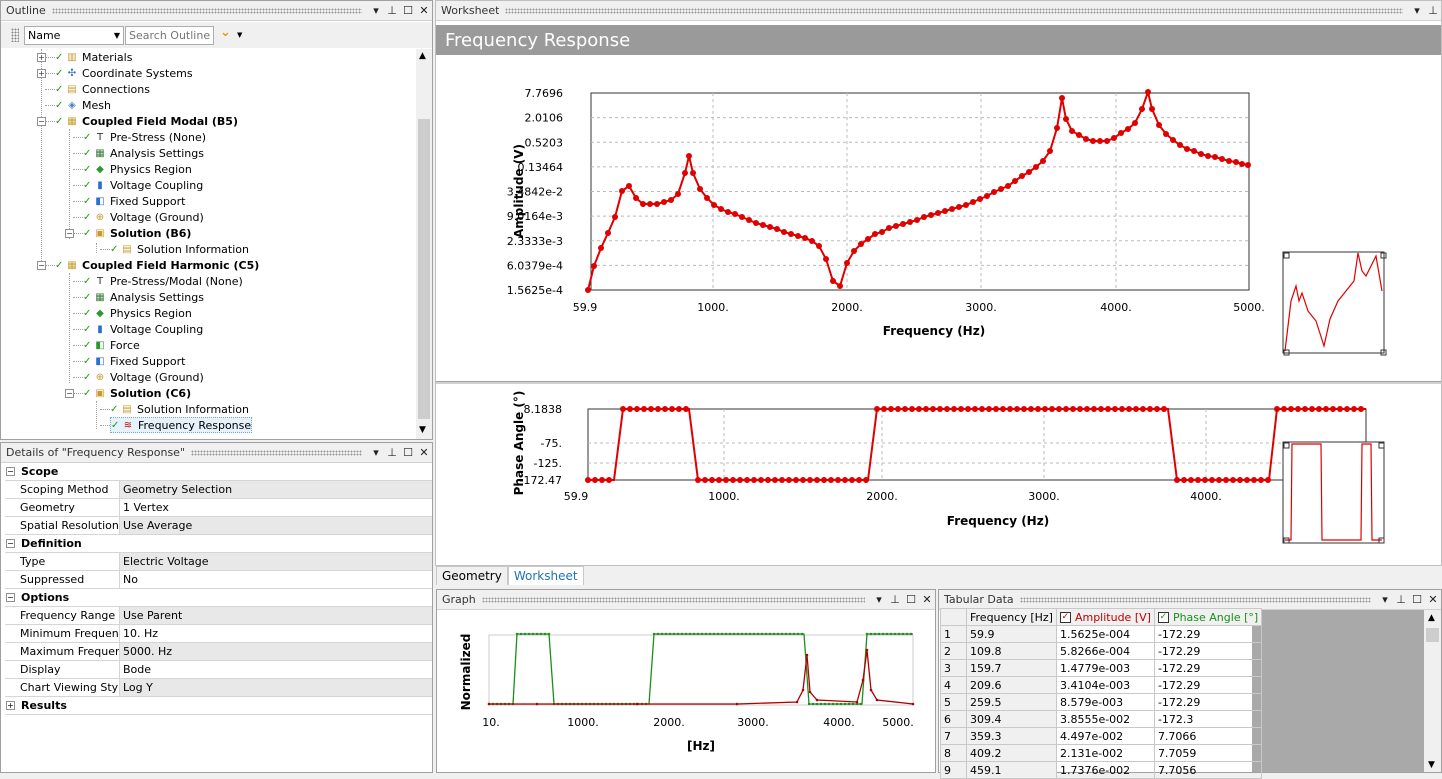 The width and height of the screenshot is (1442, 779). I want to click on property-value: No, so click(276, 579).